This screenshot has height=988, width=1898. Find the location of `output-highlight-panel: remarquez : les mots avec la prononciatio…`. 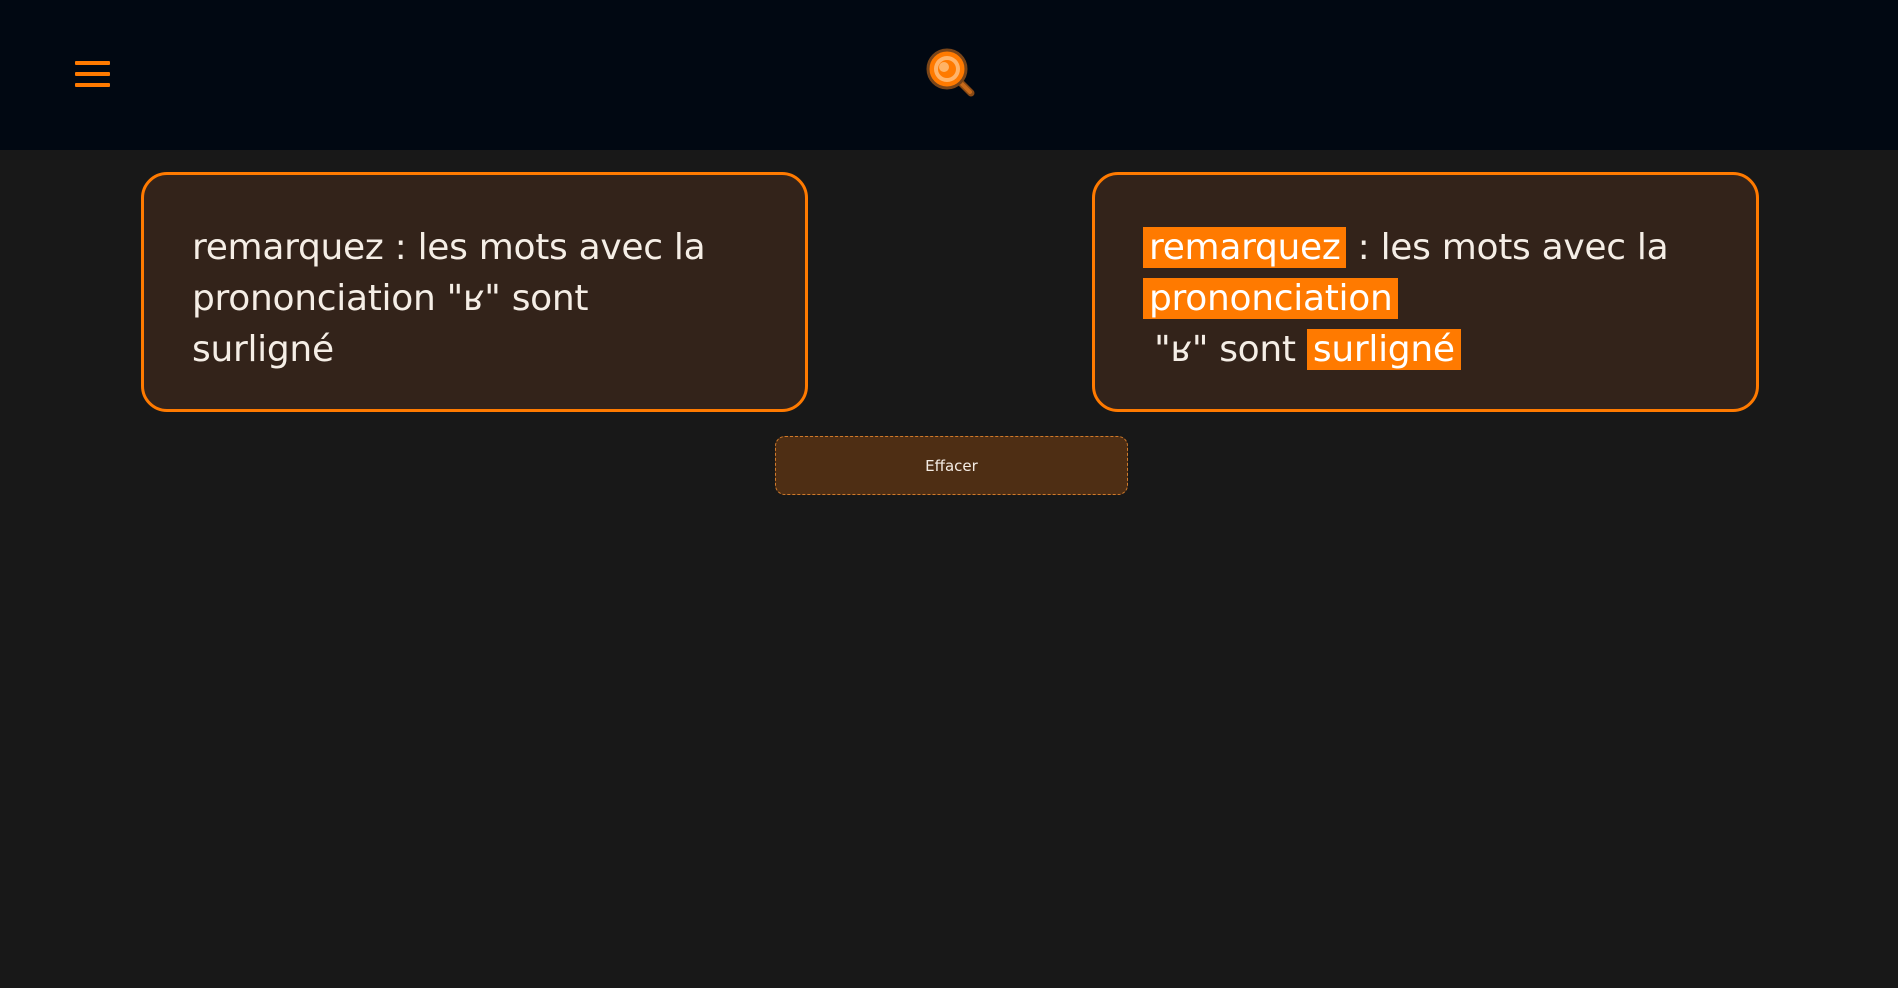

output-highlight-panel: remarquez : les mots avec la prononciatio… is located at coordinates (1425, 292).